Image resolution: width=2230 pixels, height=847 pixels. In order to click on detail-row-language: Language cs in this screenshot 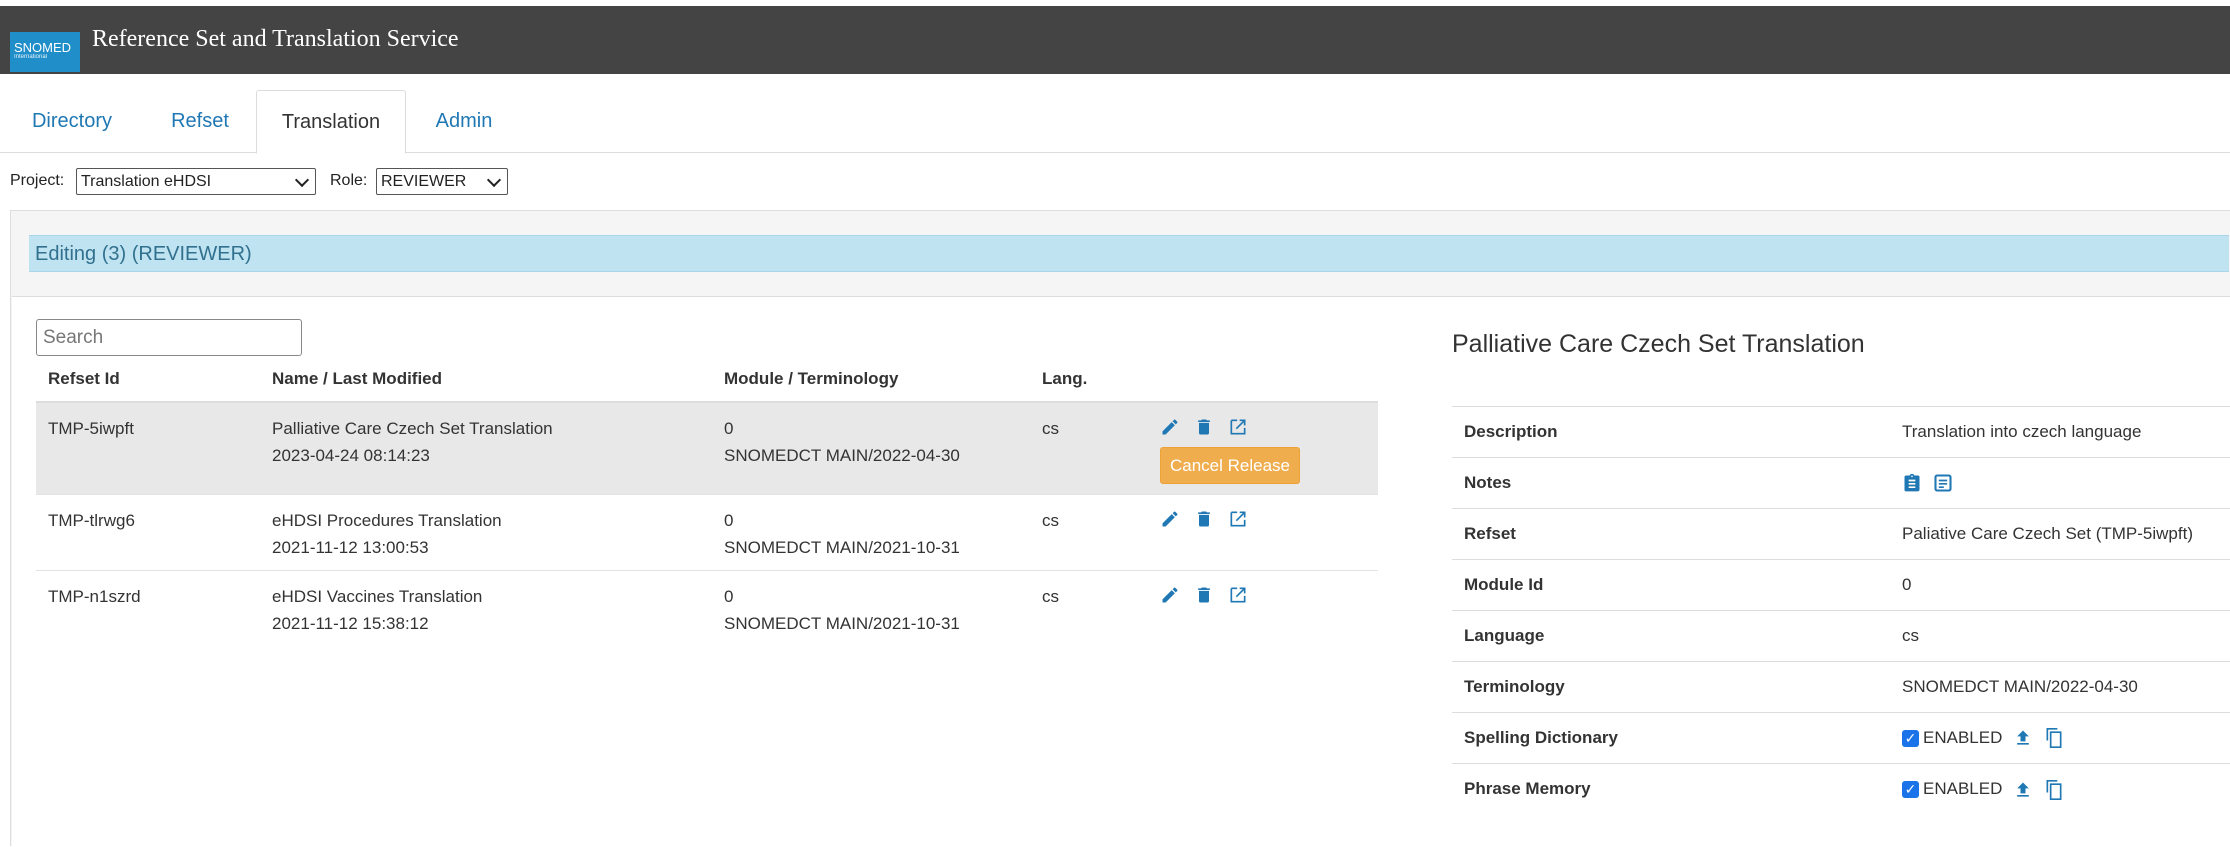, I will do `click(1841, 636)`.